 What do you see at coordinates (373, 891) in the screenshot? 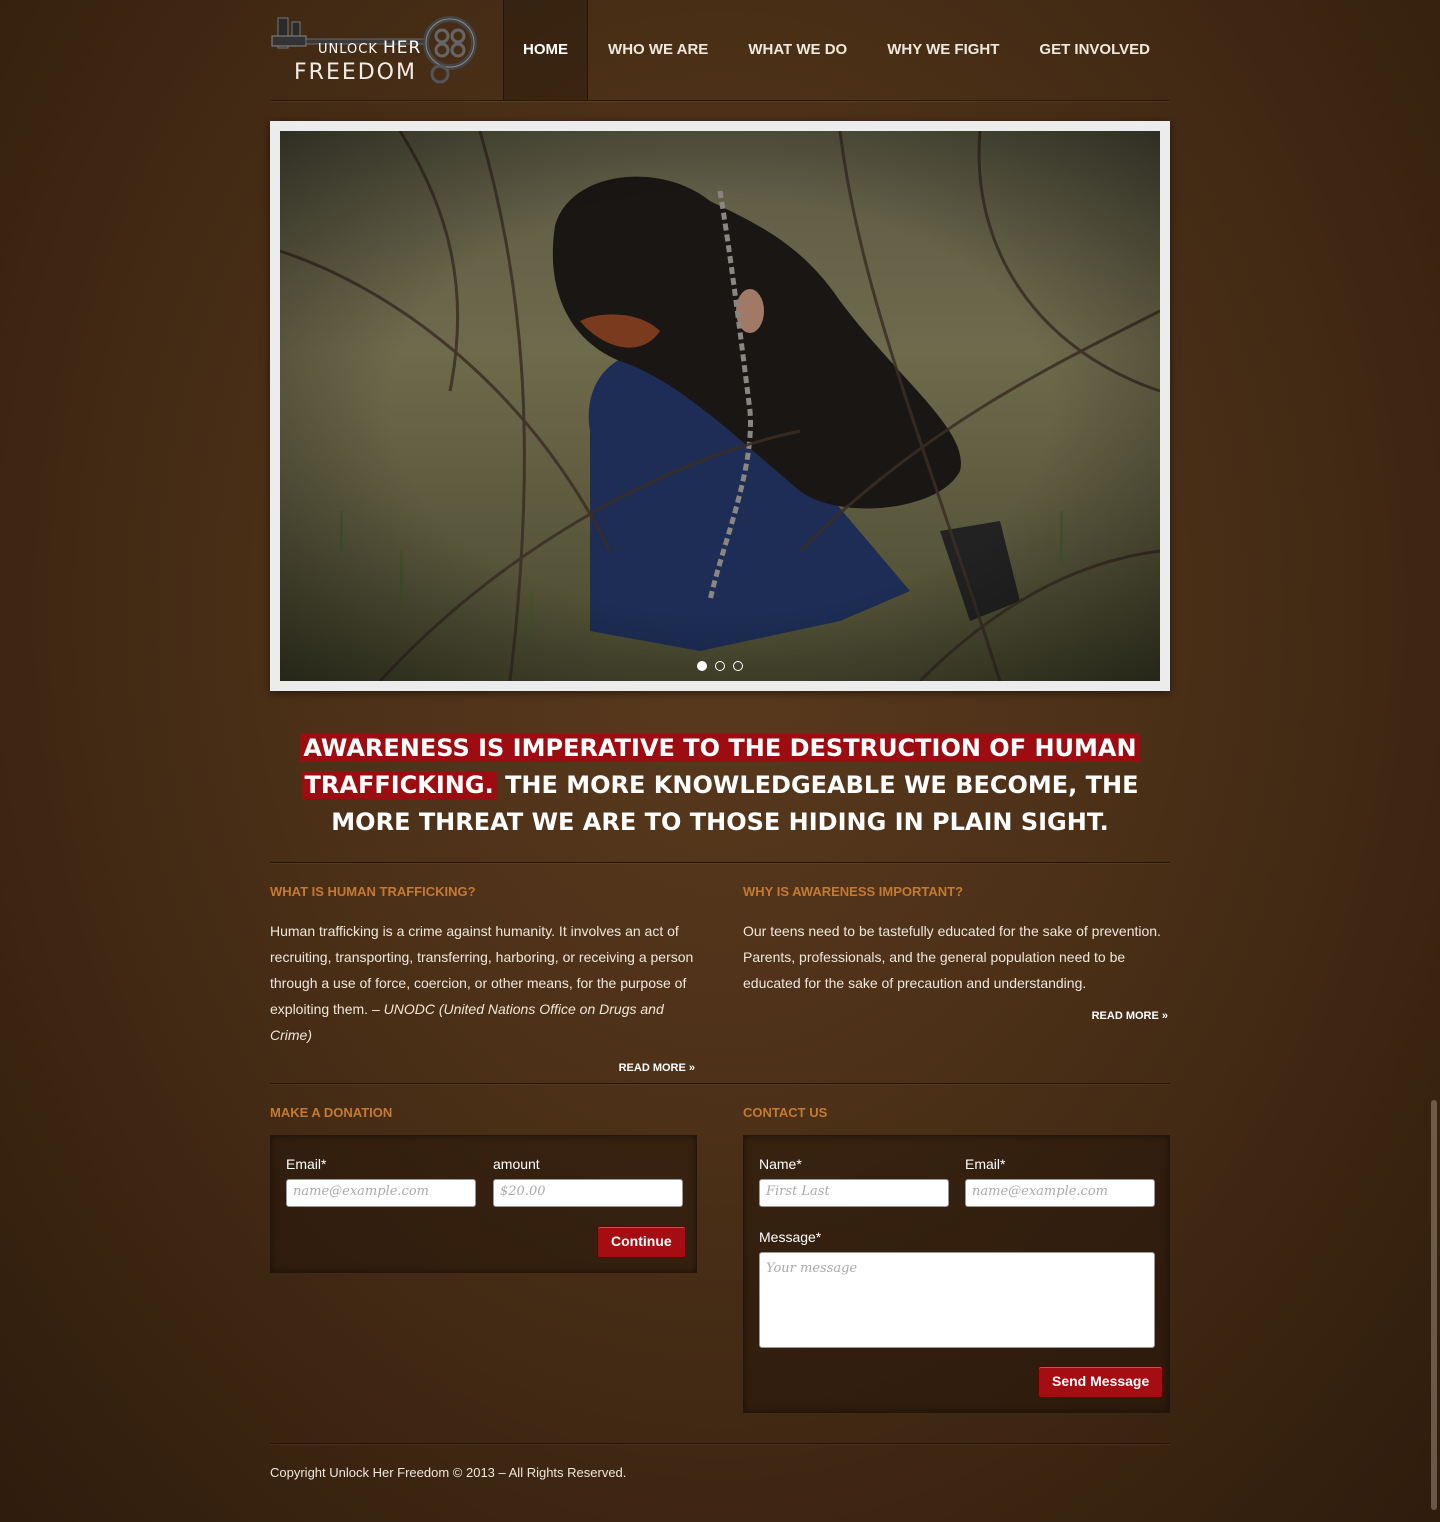
I see `info-trafficking-title: WHAT IS HUMAN TRAFFICKING?` at bounding box center [373, 891].